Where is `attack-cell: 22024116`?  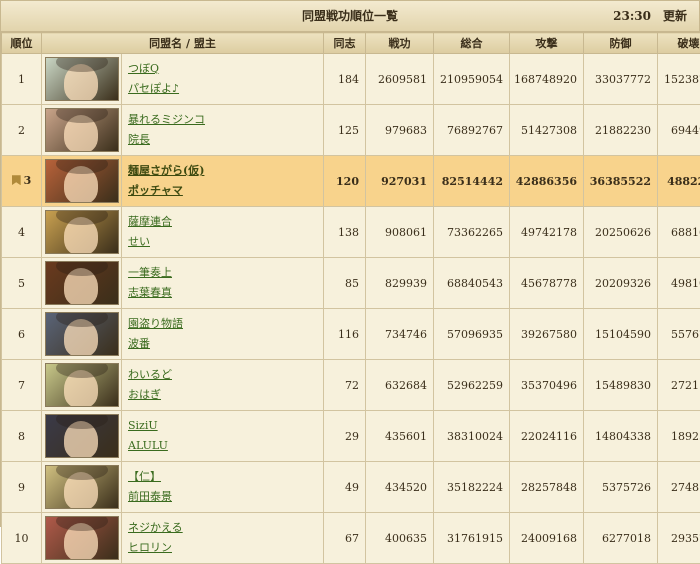
attack-cell: 22024116 is located at coordinates (547, 436).